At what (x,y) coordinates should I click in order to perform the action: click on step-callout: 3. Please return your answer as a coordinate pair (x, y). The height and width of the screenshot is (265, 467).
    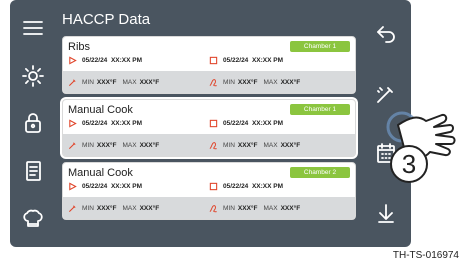
    Looking at the image, I should click on (409, 164).